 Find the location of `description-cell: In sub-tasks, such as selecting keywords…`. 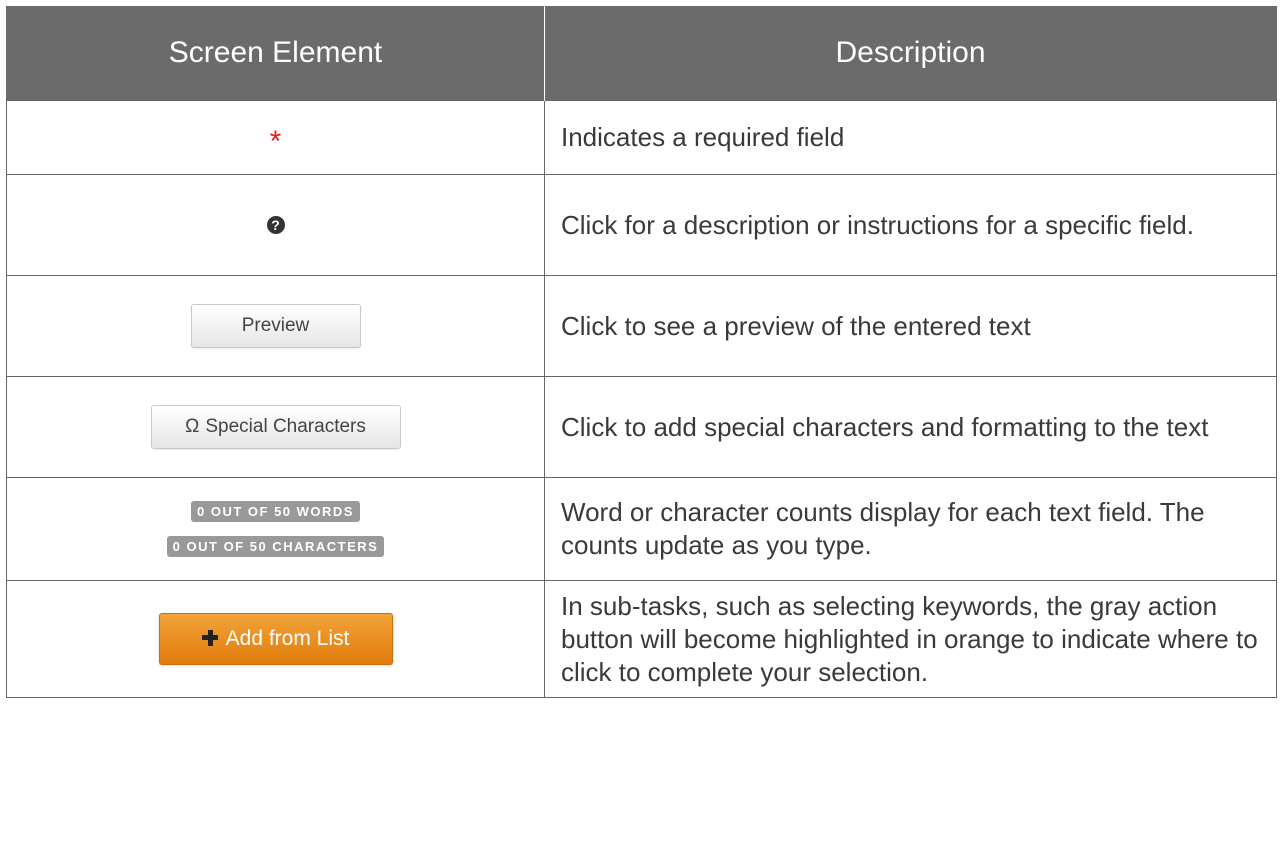

description-cell: In sub-tasks, such as selecting keywords… is located at coordinates (910, 639).